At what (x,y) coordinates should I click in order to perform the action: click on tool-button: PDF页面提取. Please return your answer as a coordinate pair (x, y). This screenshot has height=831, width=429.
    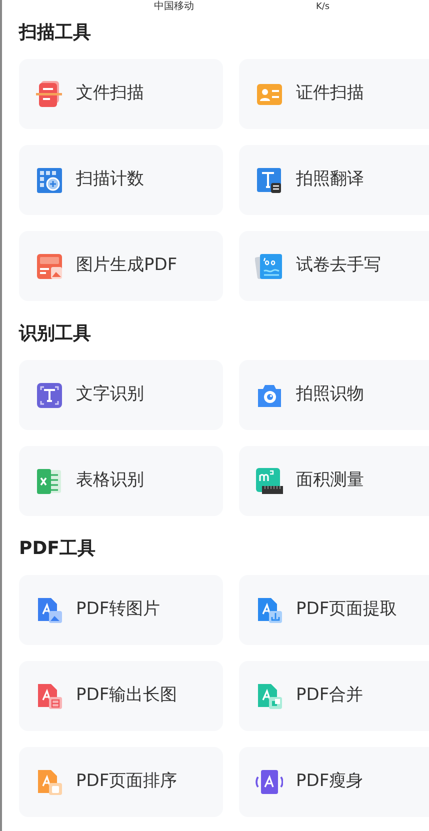
    Looking at the image, I should click on (334, 610).